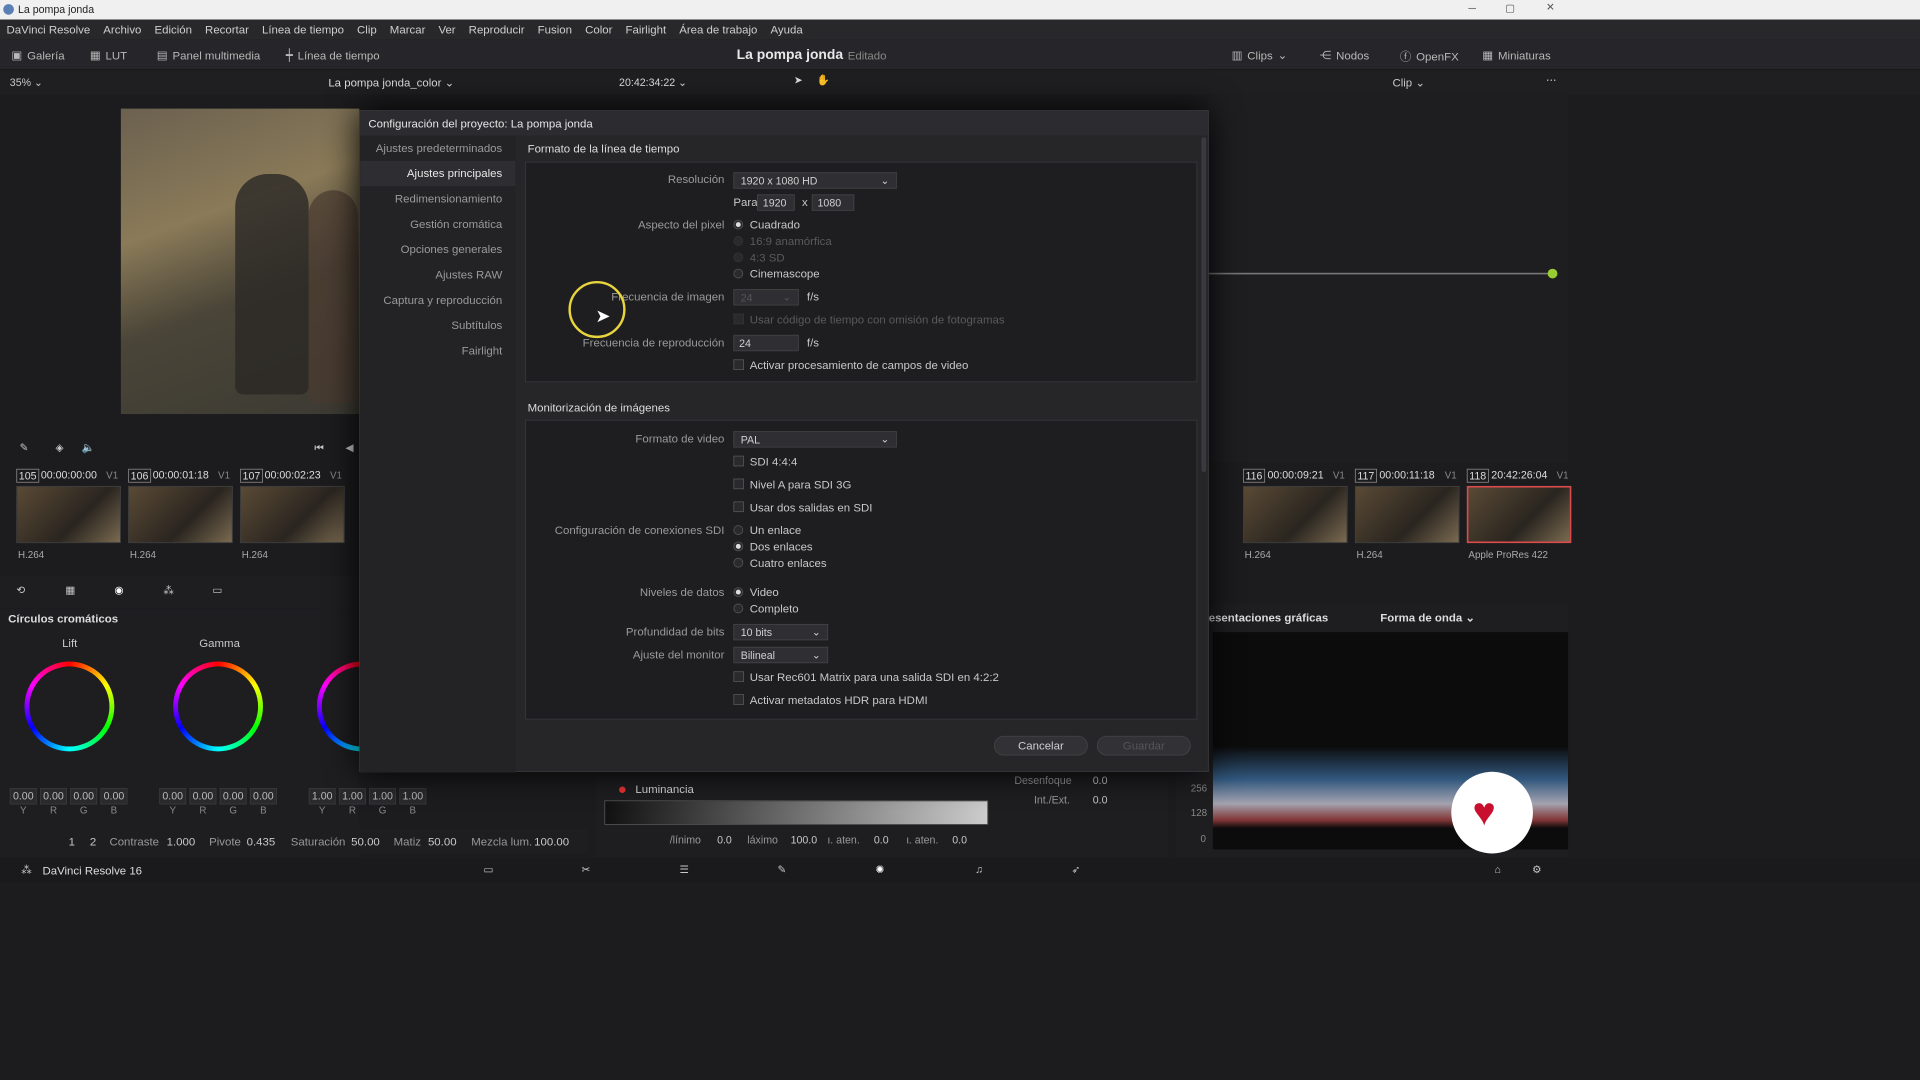 This screenshot has height=1080, width=1920. What do you see at coordinates (365, 841) in the screenshot?
I see `saturacion-value: 50.00` at bounding box center [365, 841].